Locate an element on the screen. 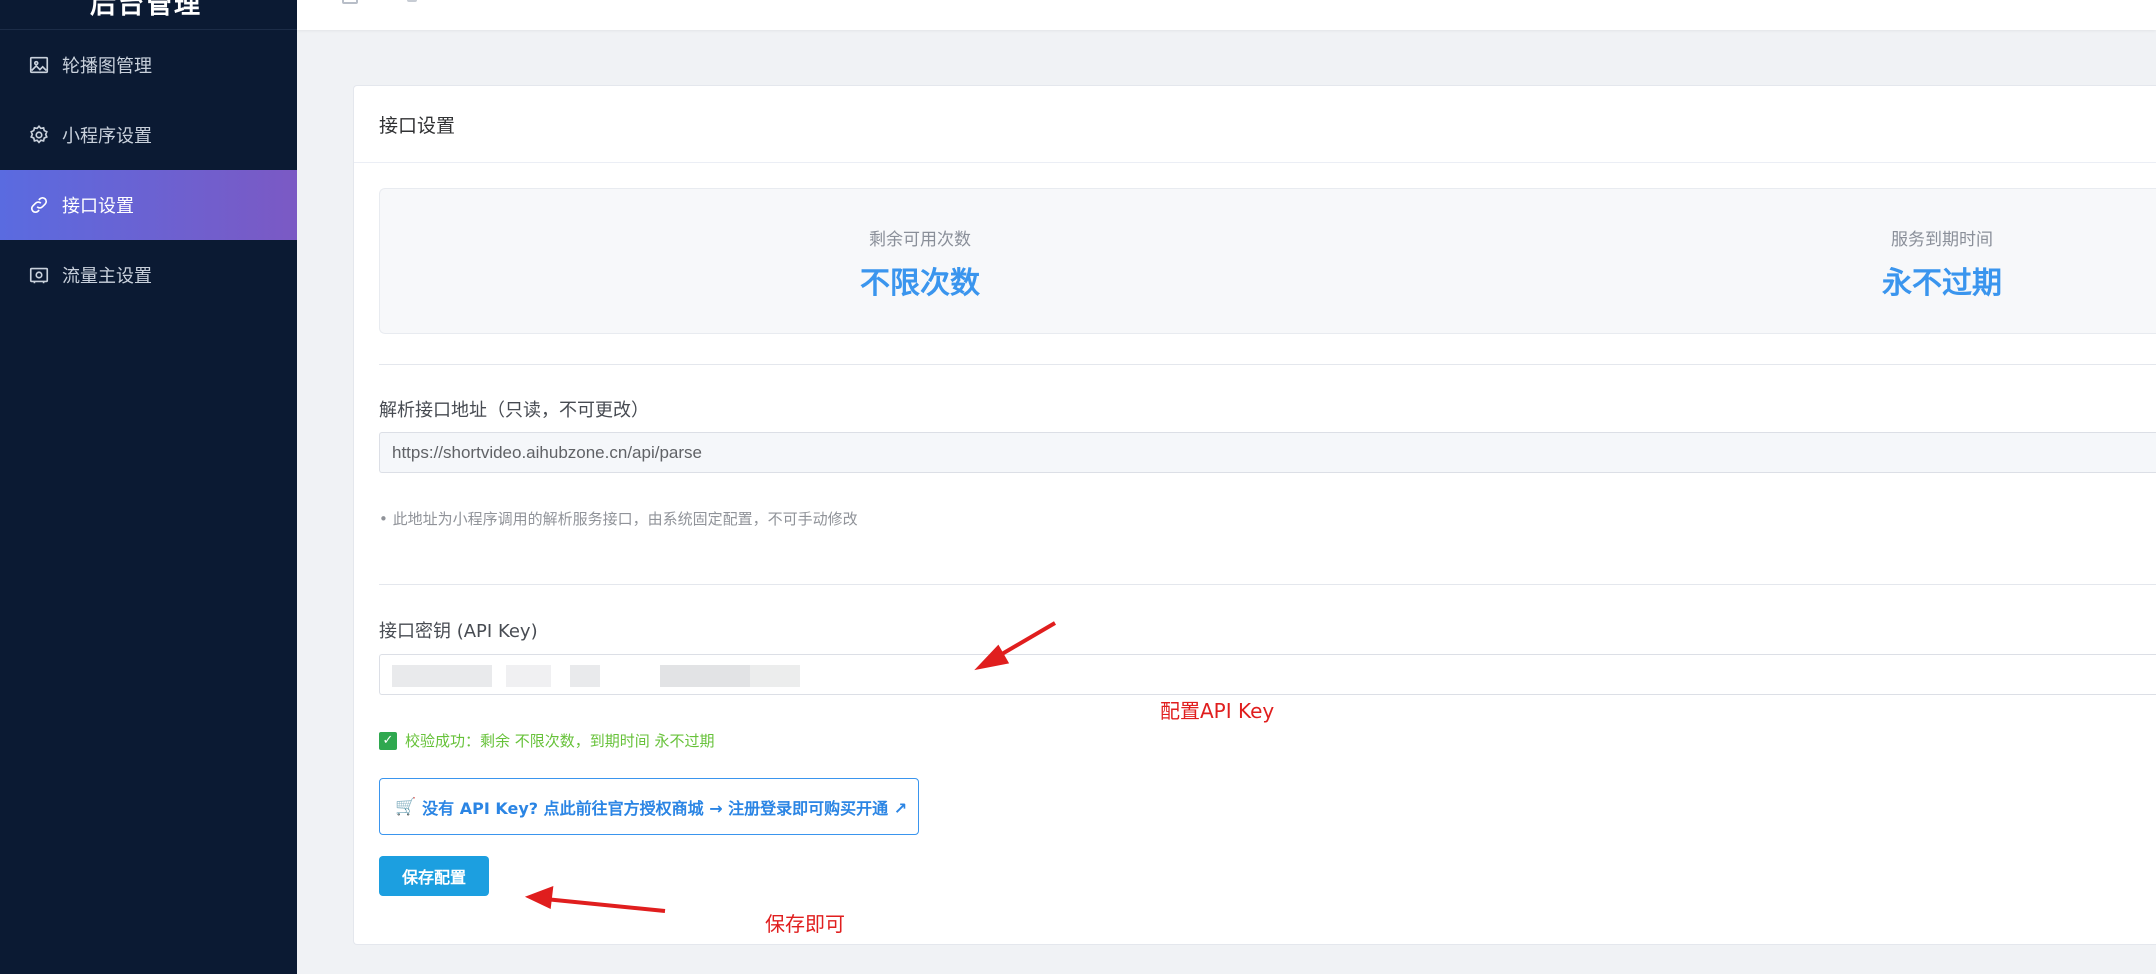  stat-expiry-value: 永不过期 is located at coordinates (1942, 283).